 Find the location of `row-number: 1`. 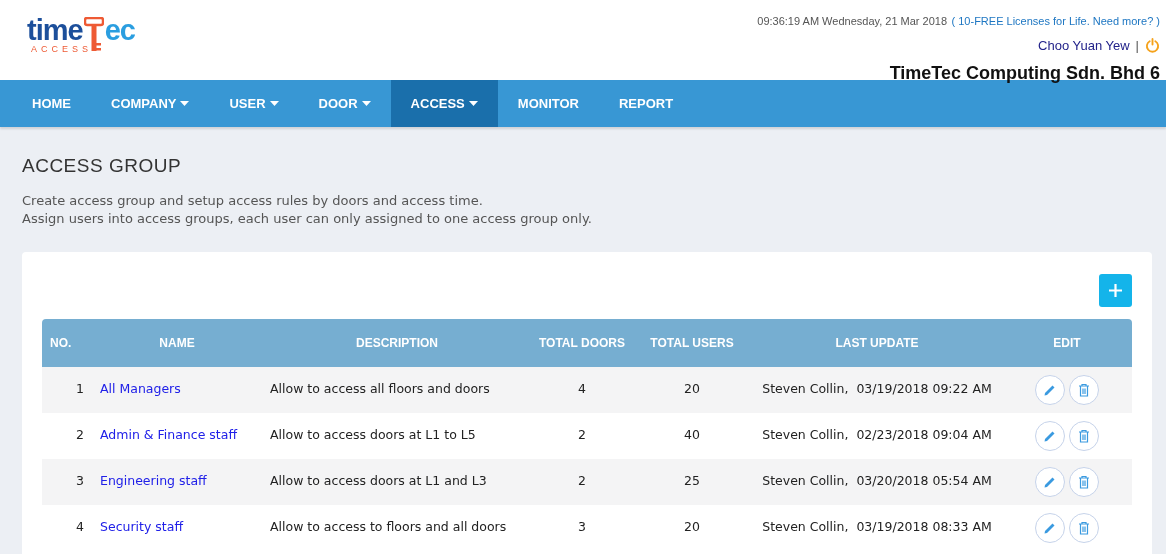

row-number: 1 is located at coordinates (80, 389).